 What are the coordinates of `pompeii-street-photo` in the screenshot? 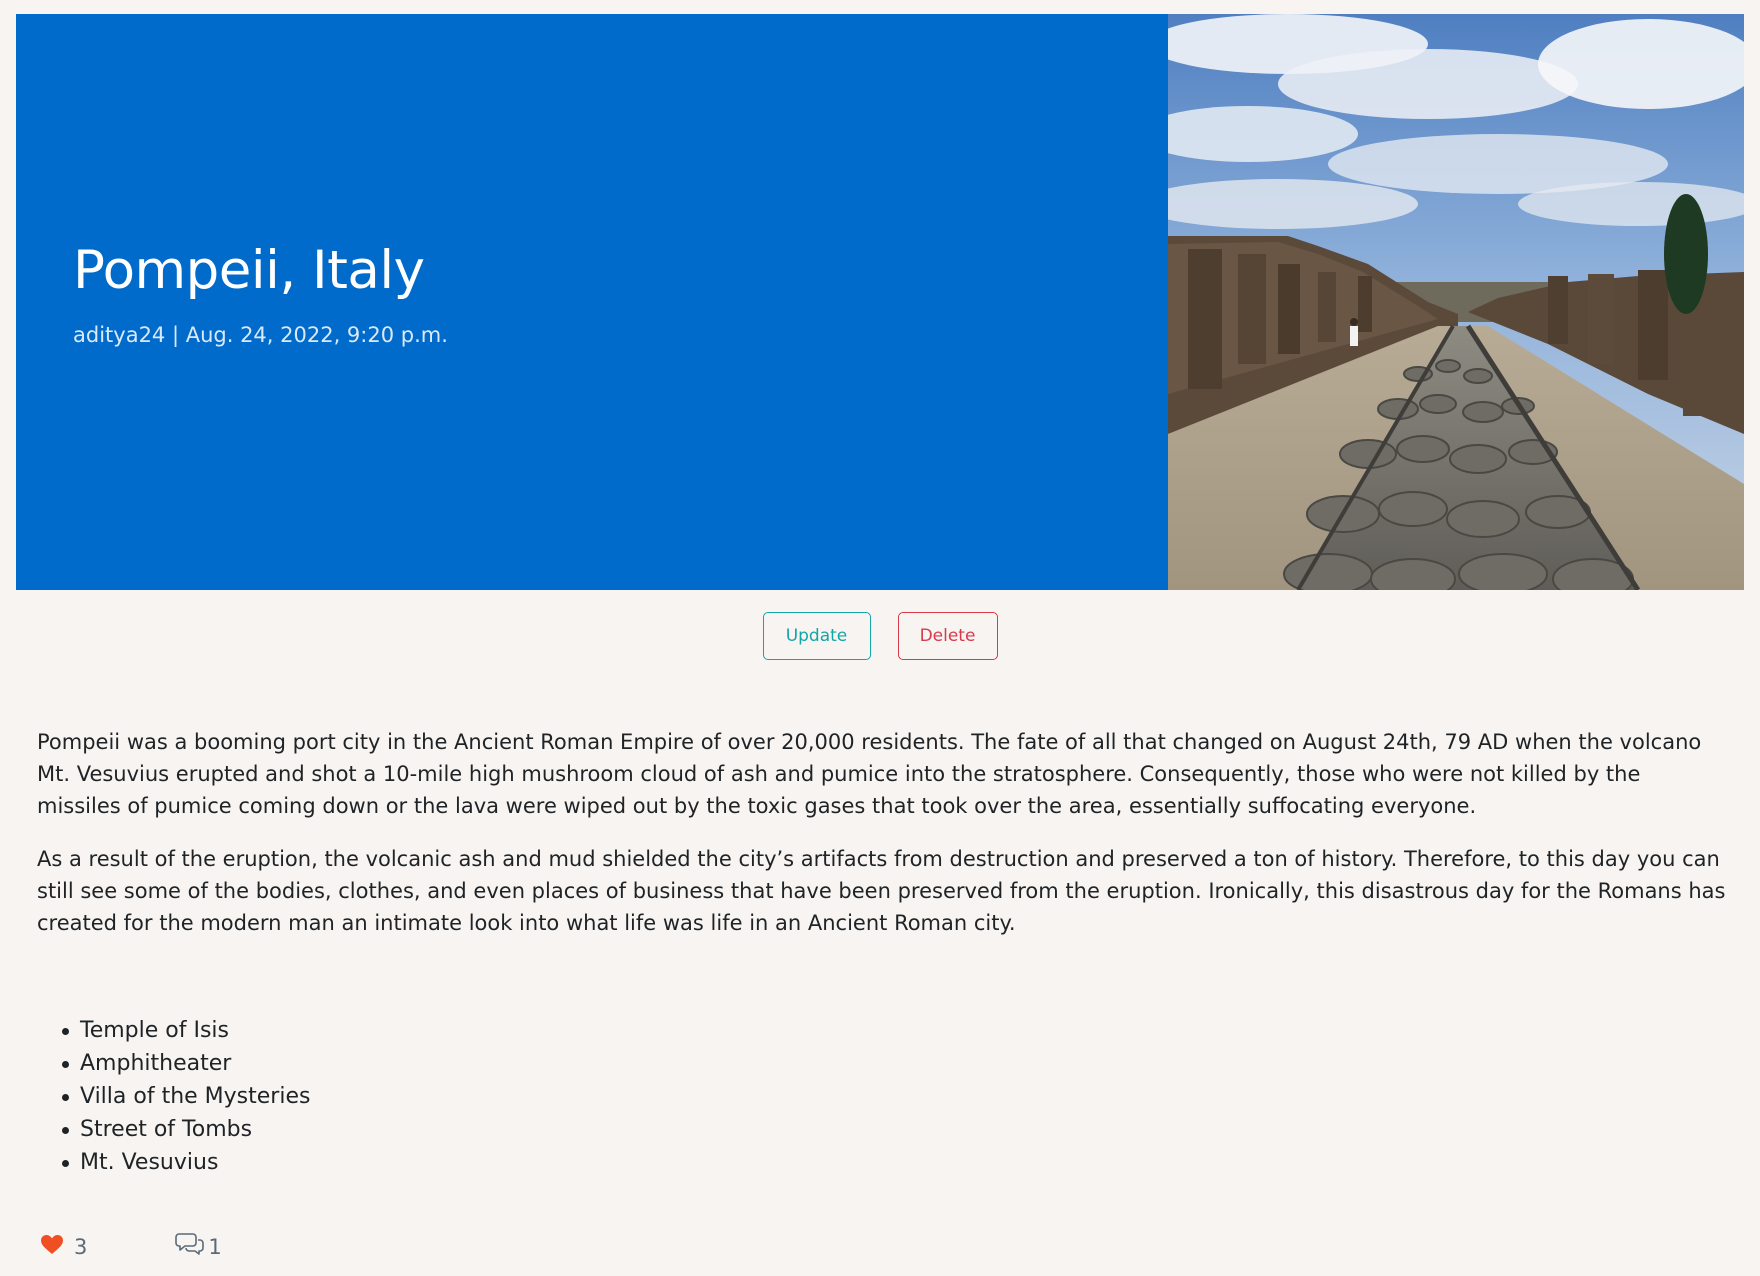 It's located at (1456, 302).